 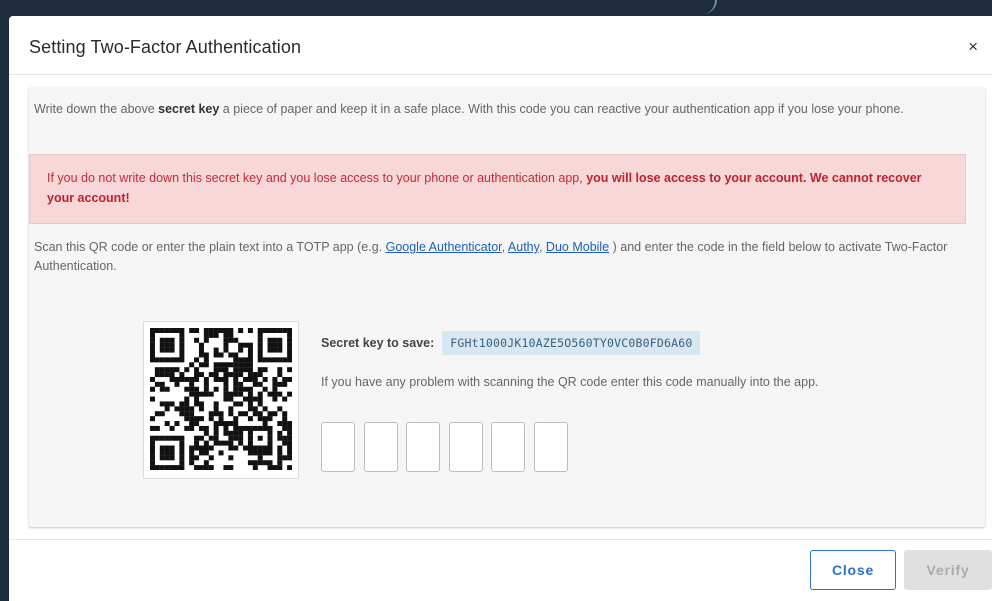 I want to click on qr-code-image, so click(x=221, y=399).